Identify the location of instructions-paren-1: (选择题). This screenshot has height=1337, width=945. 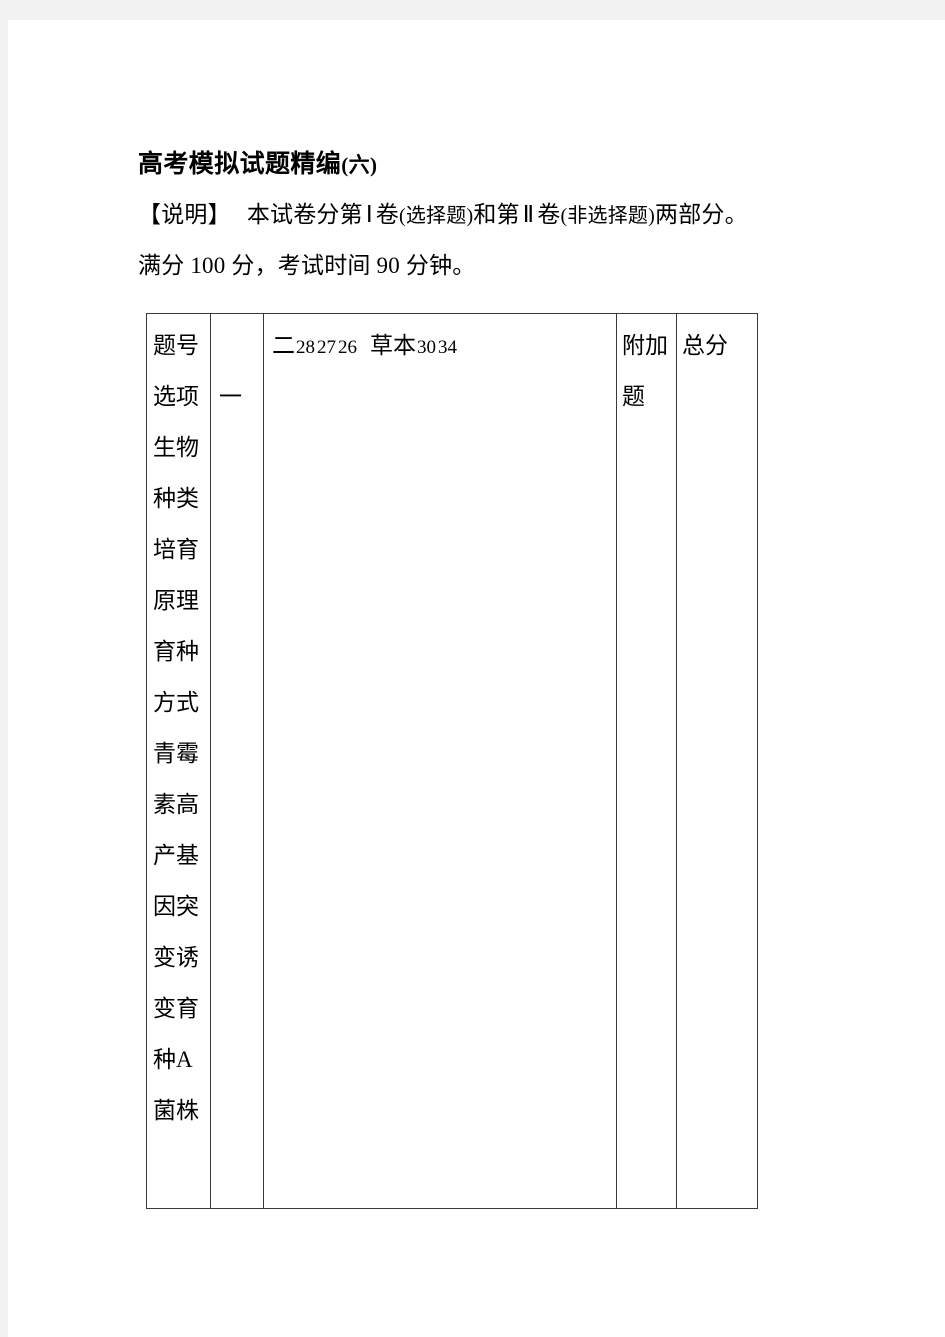
(436, 216).